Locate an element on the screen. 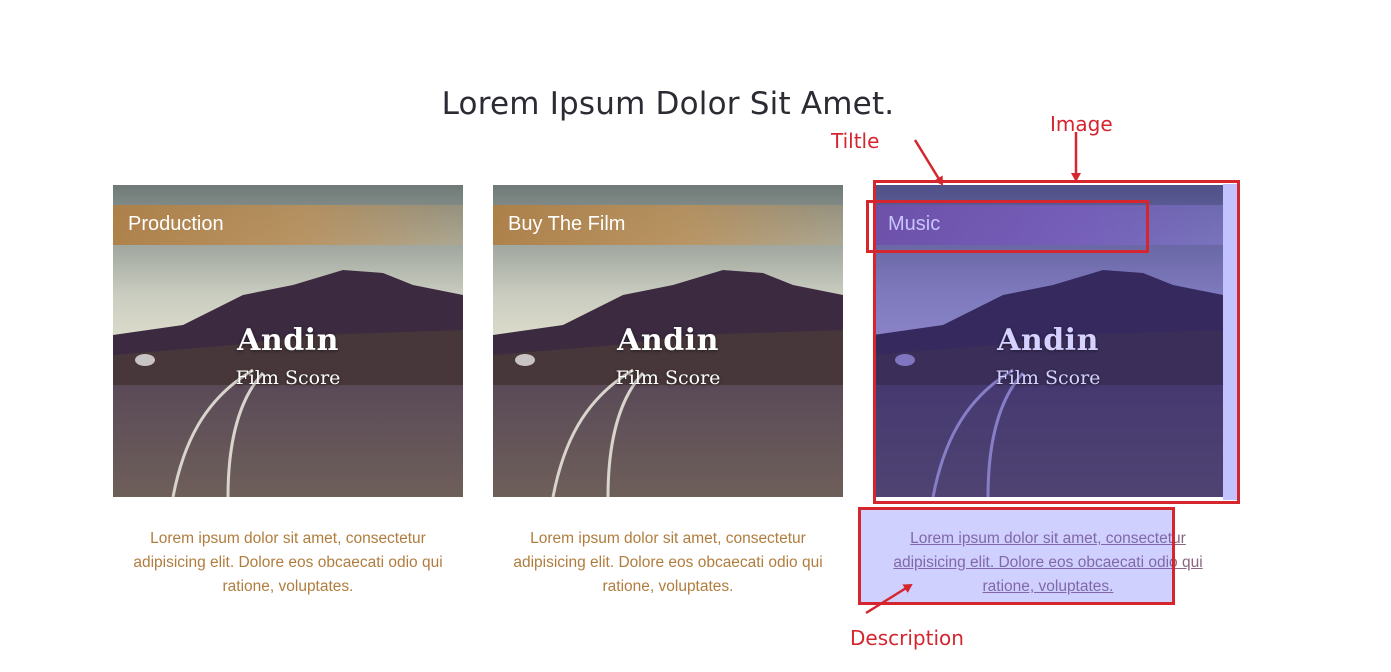 The height and width of the screenshot is (672, 1391). card-image: Buy The Film Andin Film Score is located at coordinates (668, 341).